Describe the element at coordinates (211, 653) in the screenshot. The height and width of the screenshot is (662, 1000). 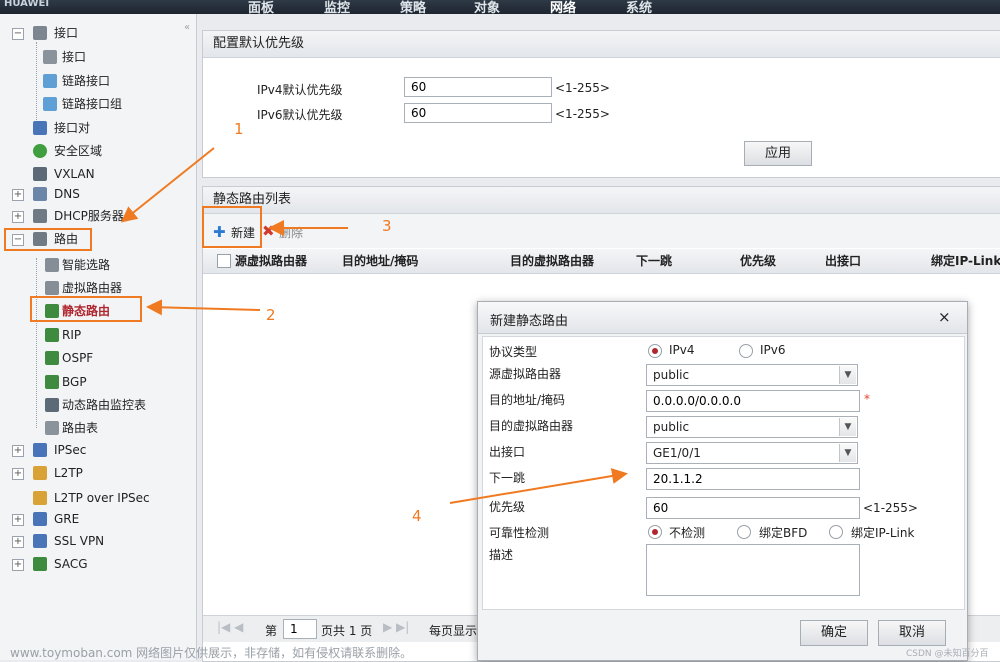
I see `watermark-left: www.toymoban.com 网络图片仅供展示，非存储，如有侵权请联系删除。` at that location.